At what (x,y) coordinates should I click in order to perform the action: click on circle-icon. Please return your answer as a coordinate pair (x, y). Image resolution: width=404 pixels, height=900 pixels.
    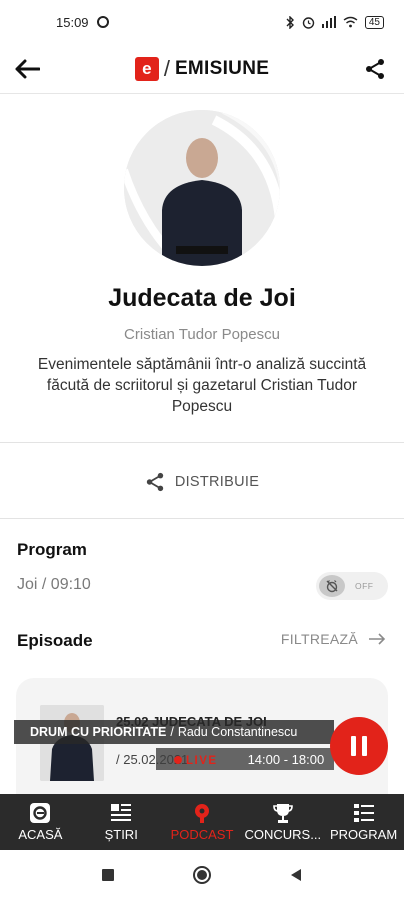
    Looking at the image, I should click on (202, 875).